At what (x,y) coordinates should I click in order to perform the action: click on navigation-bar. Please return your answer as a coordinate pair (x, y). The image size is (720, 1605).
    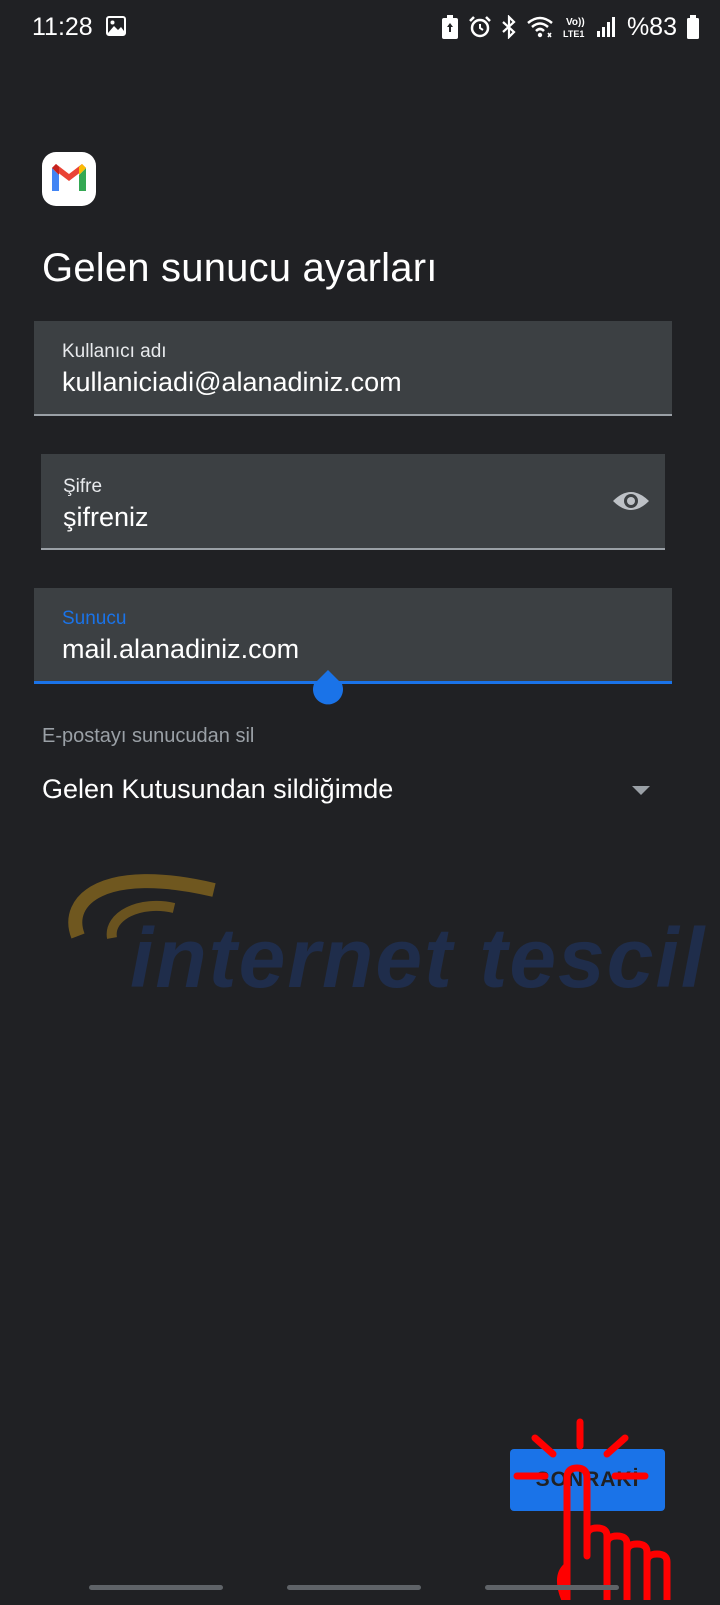
    Looking at the image, I should click on (360, 1589).